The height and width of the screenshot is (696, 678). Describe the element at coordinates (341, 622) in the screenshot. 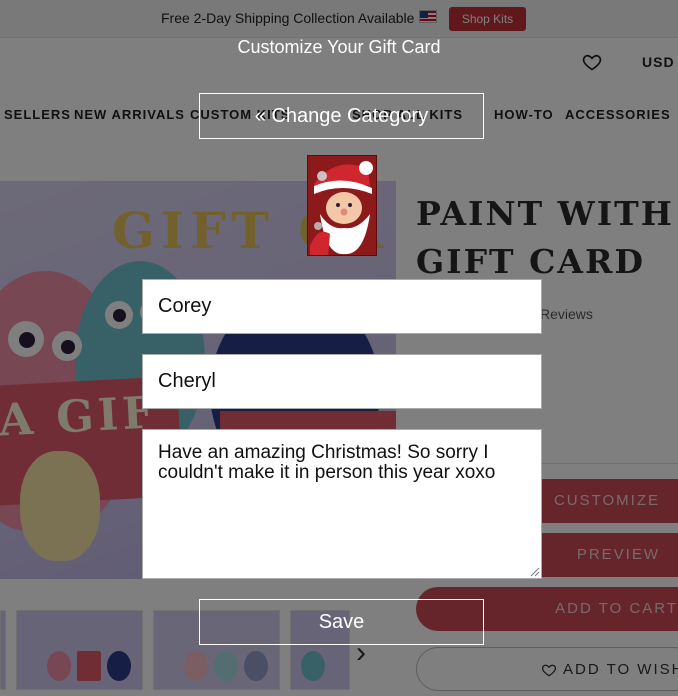

I see `save-button: Save` at that location.